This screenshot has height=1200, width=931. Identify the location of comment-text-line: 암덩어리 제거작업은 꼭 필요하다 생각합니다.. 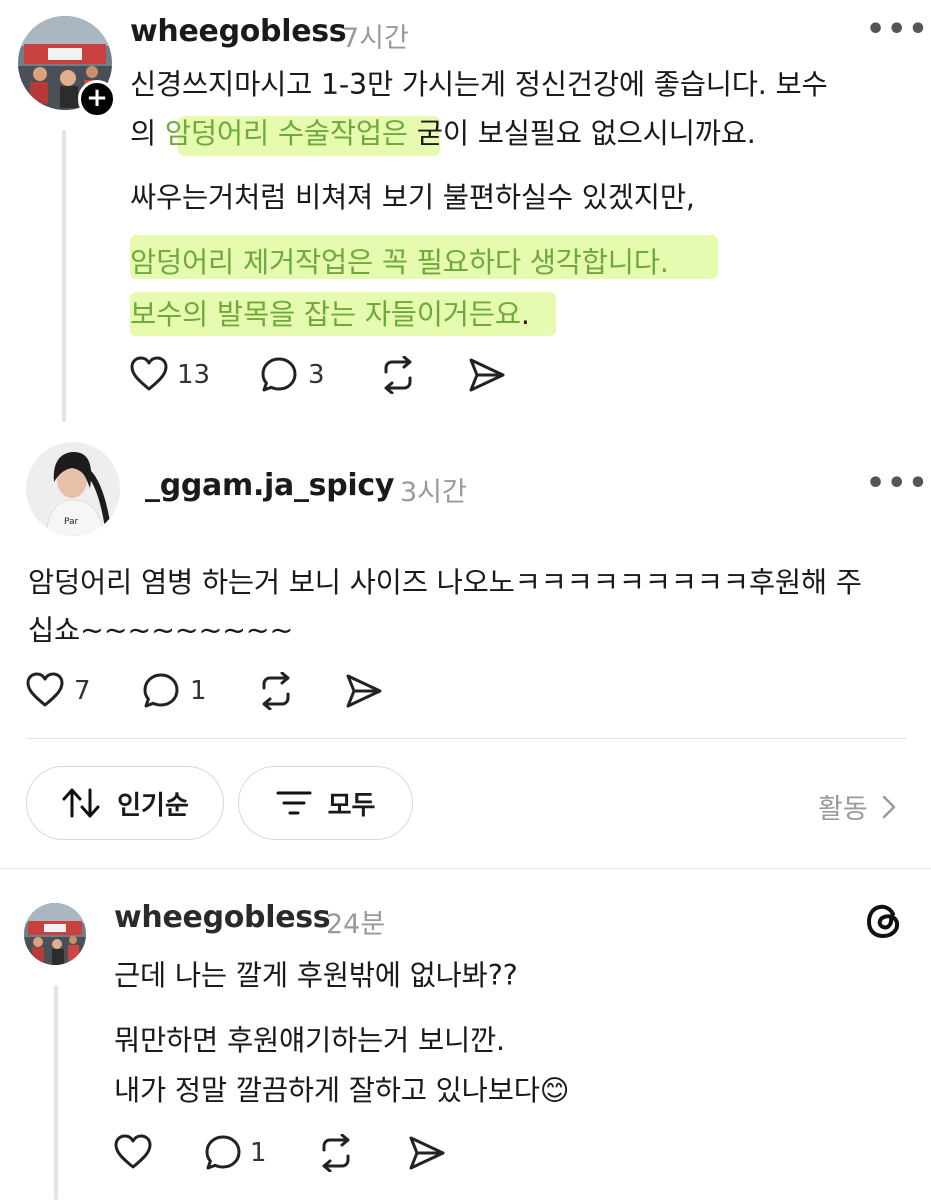
(399, 260).